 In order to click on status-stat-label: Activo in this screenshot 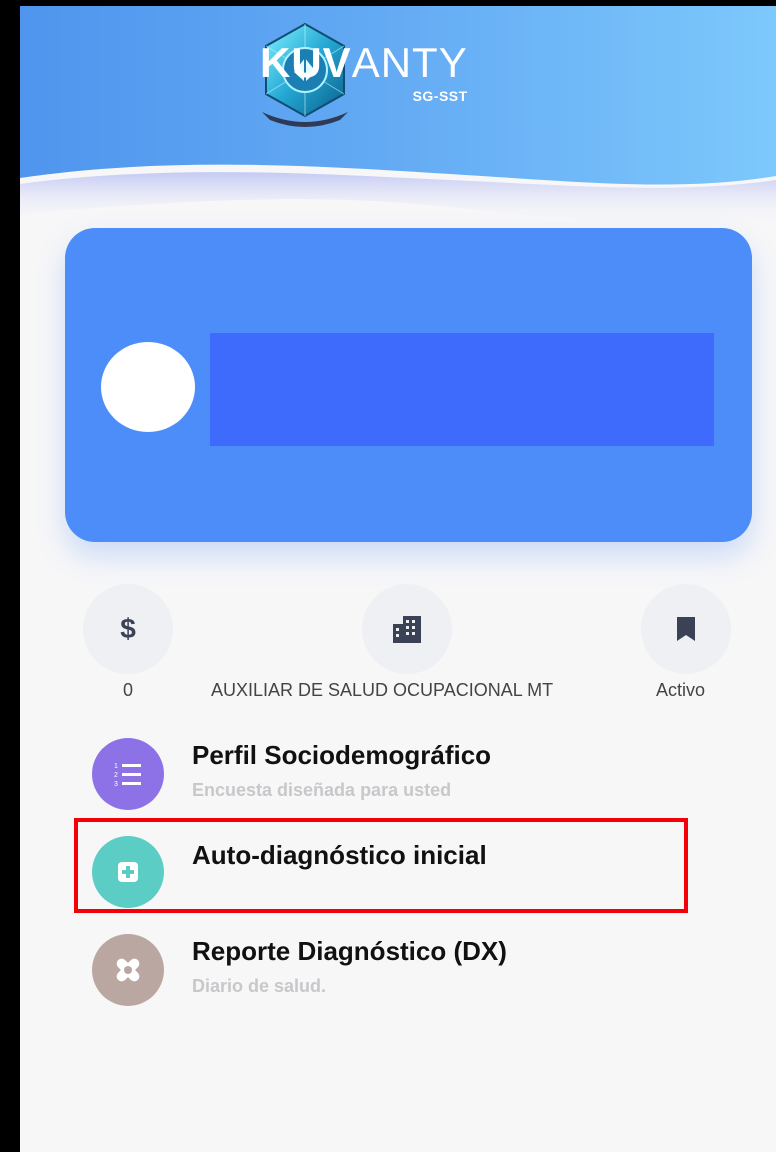, I will do `click(681, 690)`.